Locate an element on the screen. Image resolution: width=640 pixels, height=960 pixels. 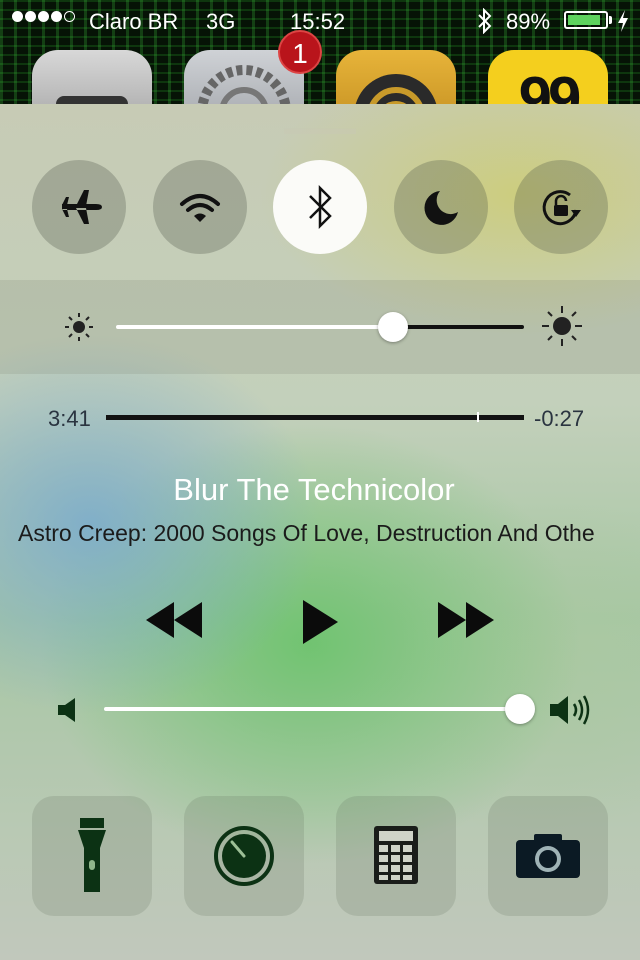
timer-button is located at coordinates (244, 856).